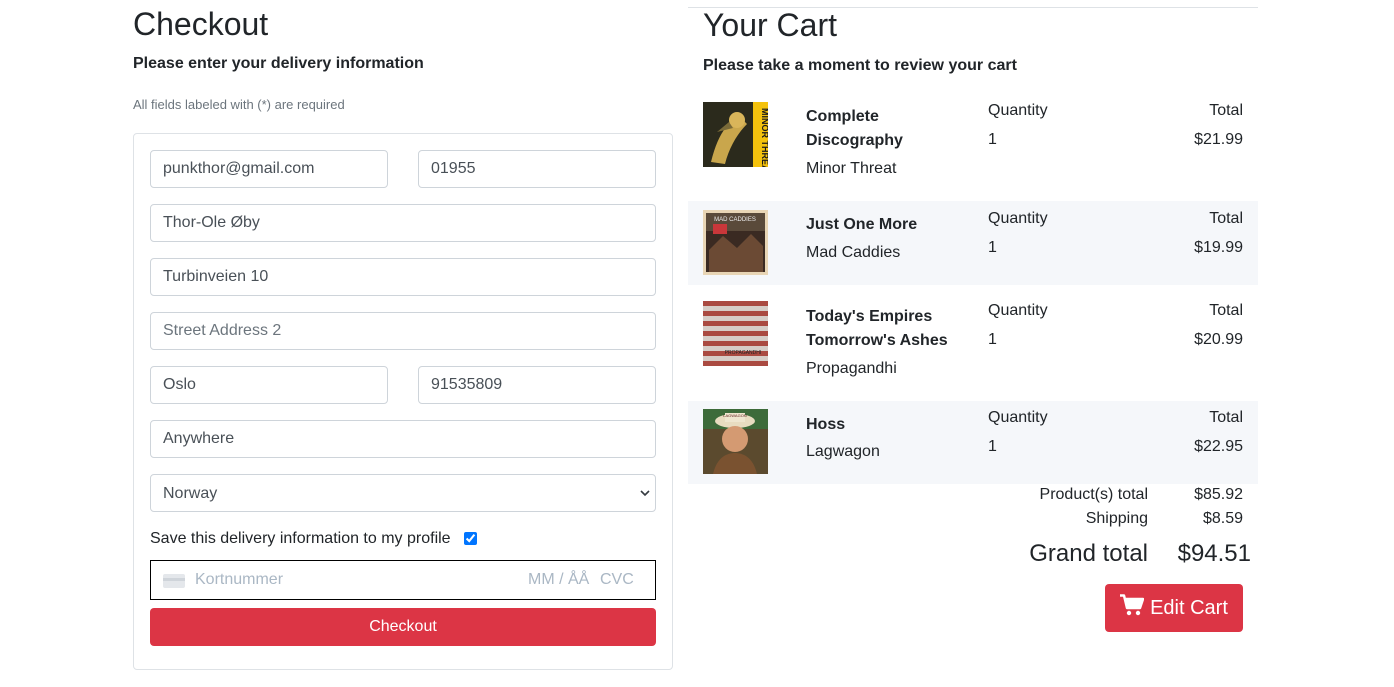 The image size is (1394, 687). I want to click on grand-total-value: $94.51, so click(1214, 553).